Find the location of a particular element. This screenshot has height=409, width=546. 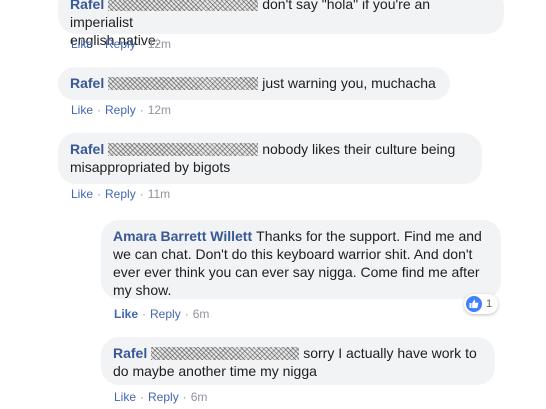

like-thumb-icon is located at coordinates (474, 304).